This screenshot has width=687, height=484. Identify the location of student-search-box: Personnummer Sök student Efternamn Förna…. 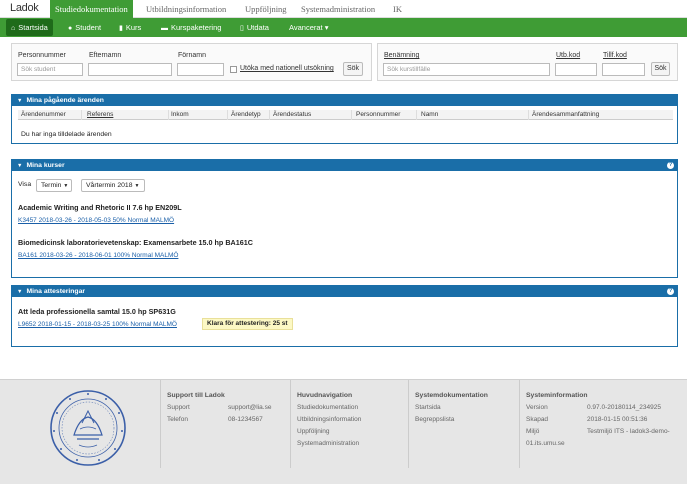
(191, 62).